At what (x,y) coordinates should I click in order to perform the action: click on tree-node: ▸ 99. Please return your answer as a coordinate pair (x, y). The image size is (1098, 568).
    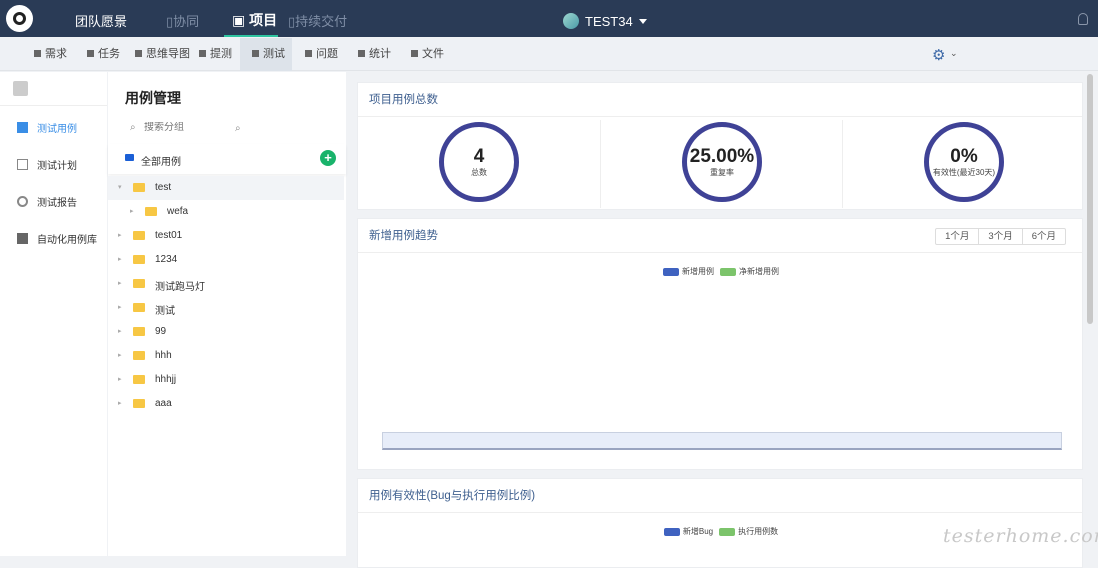
    Looking at the image, I should click on (226, 332).